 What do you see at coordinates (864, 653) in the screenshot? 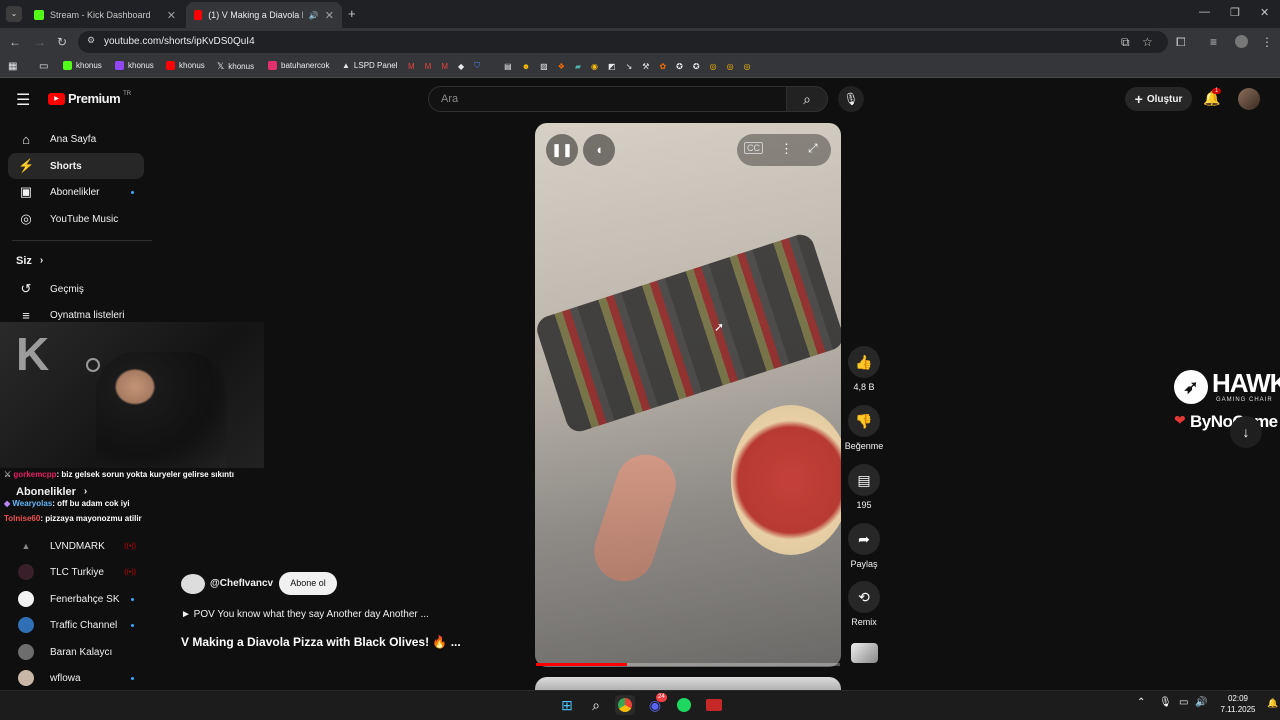
I see `sound-thumbnail` at bounding box center [864, 653].